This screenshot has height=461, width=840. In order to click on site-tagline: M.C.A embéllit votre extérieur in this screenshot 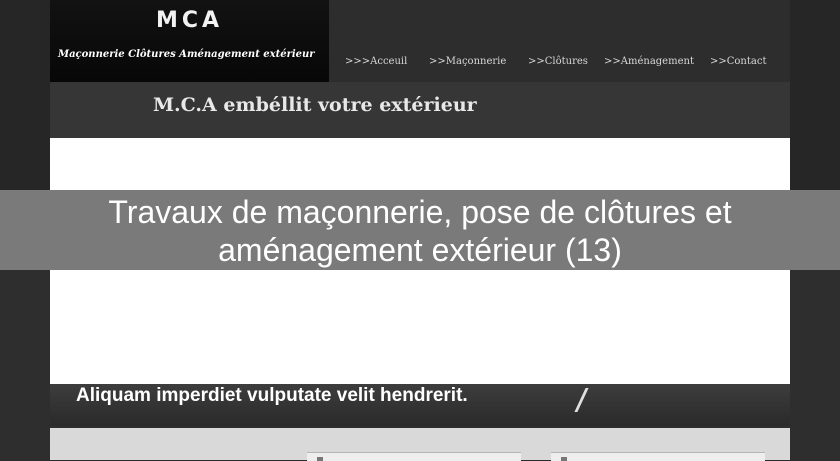, I will do `click(315, 105)`.